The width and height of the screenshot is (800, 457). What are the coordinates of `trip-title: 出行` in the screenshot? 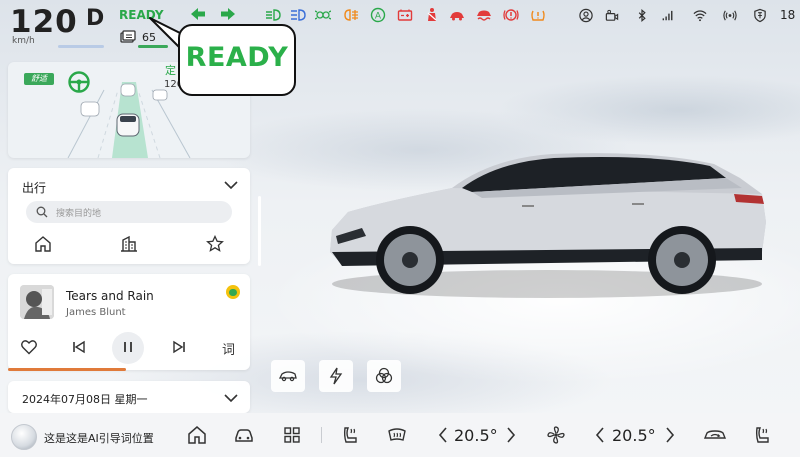 It's located at (34, 188).